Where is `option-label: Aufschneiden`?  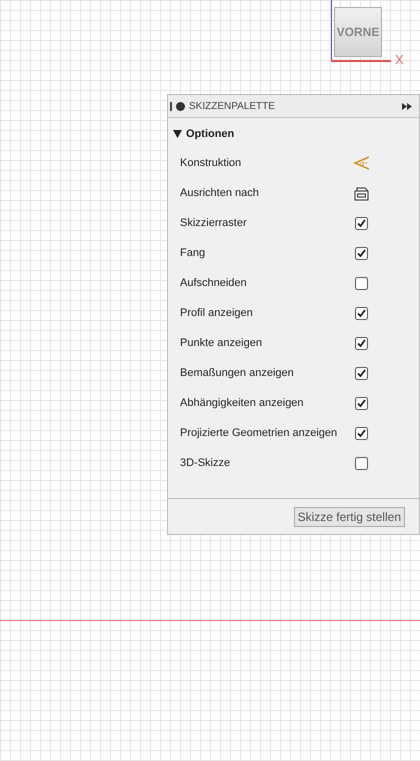 option-label: Aufschneiden is located at coordinates (213, 283).